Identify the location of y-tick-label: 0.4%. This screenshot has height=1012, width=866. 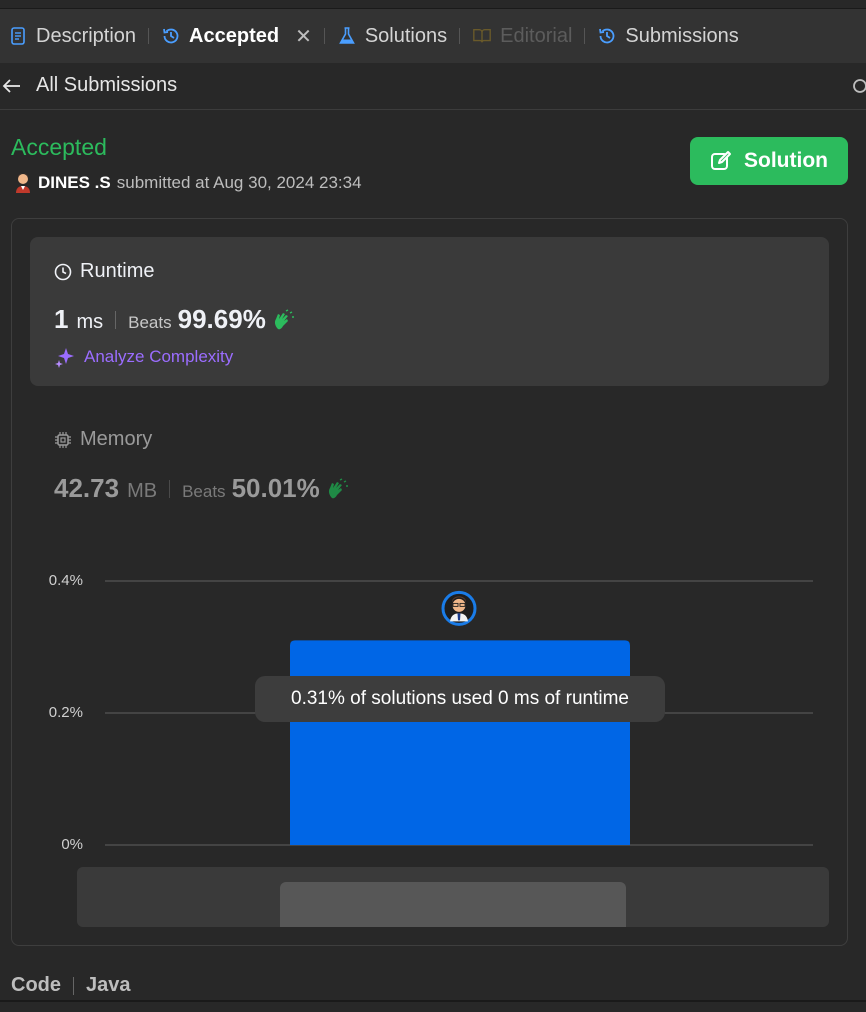
(65, 580).